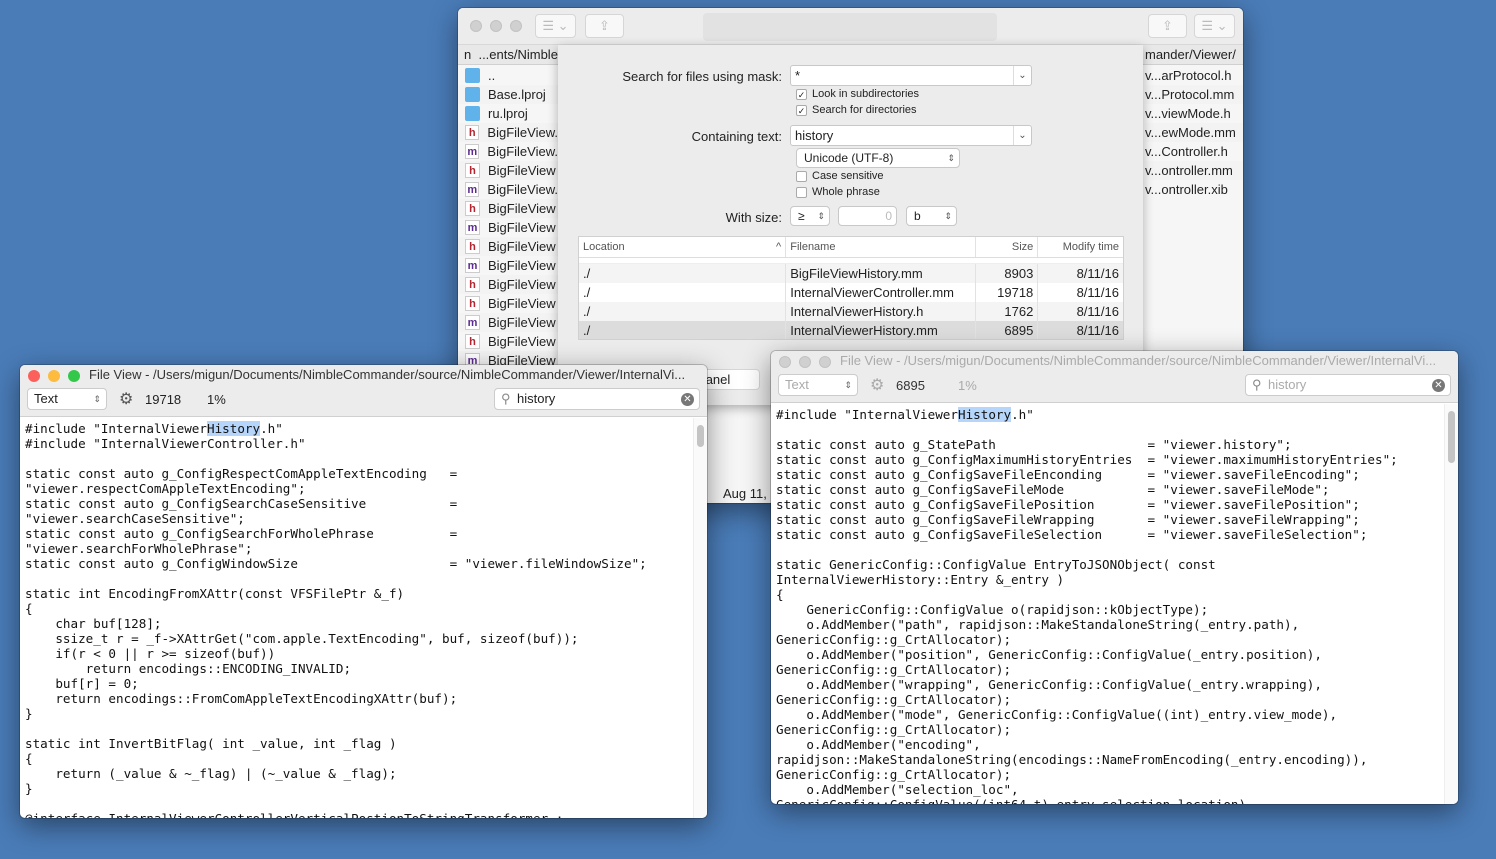 The width and height of the screenshot is (1496, 859). What do you see at coordinates (1167, 26) in the screenshot?
I see `share-button-right: ⇪` at bounding box center [1167, 26].